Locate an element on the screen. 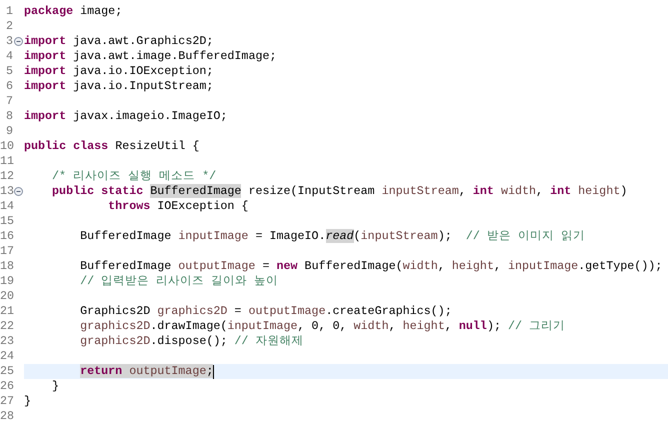 The image size is (668, 432). code-line: /* 리사이즈 실행 메소드 */ is located at coordinates (134, 176).